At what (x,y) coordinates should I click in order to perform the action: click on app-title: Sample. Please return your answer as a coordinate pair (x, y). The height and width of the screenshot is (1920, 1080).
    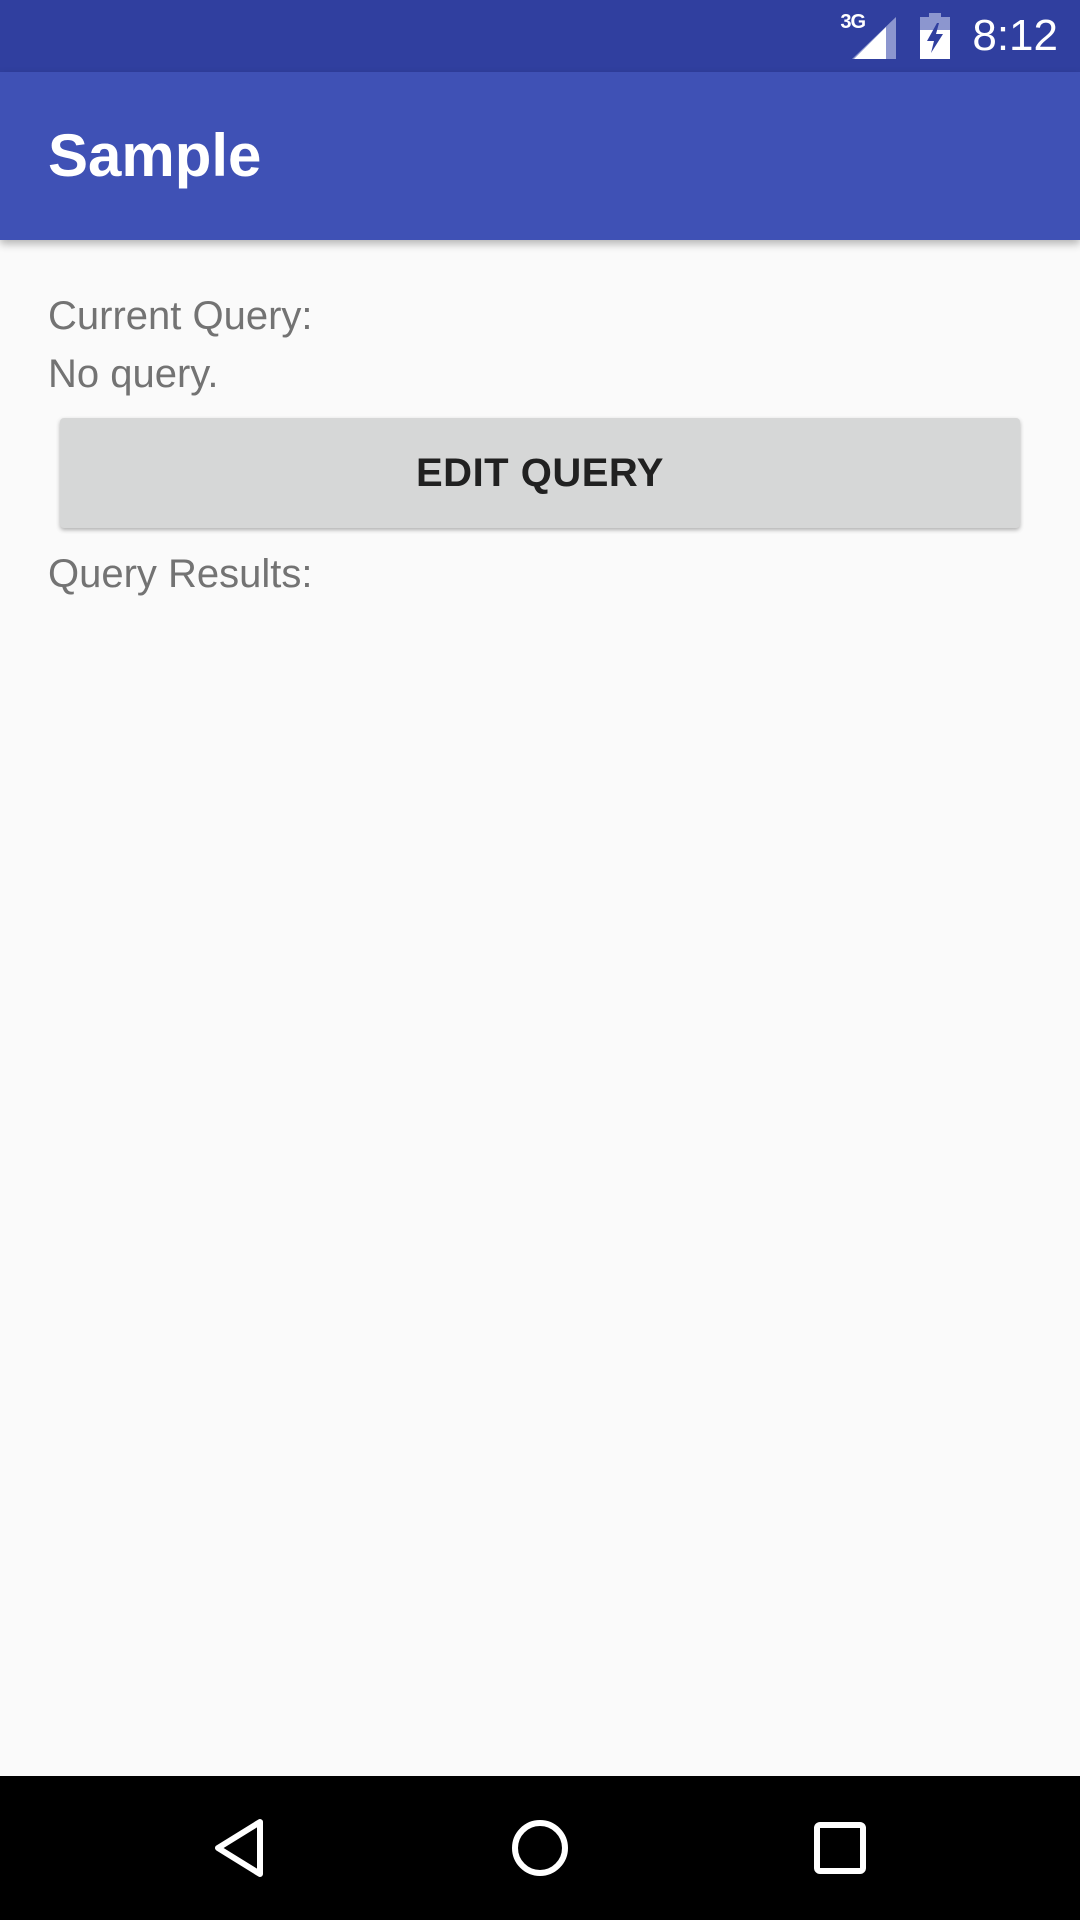
    Looking at the image, I should click on (155, 155).